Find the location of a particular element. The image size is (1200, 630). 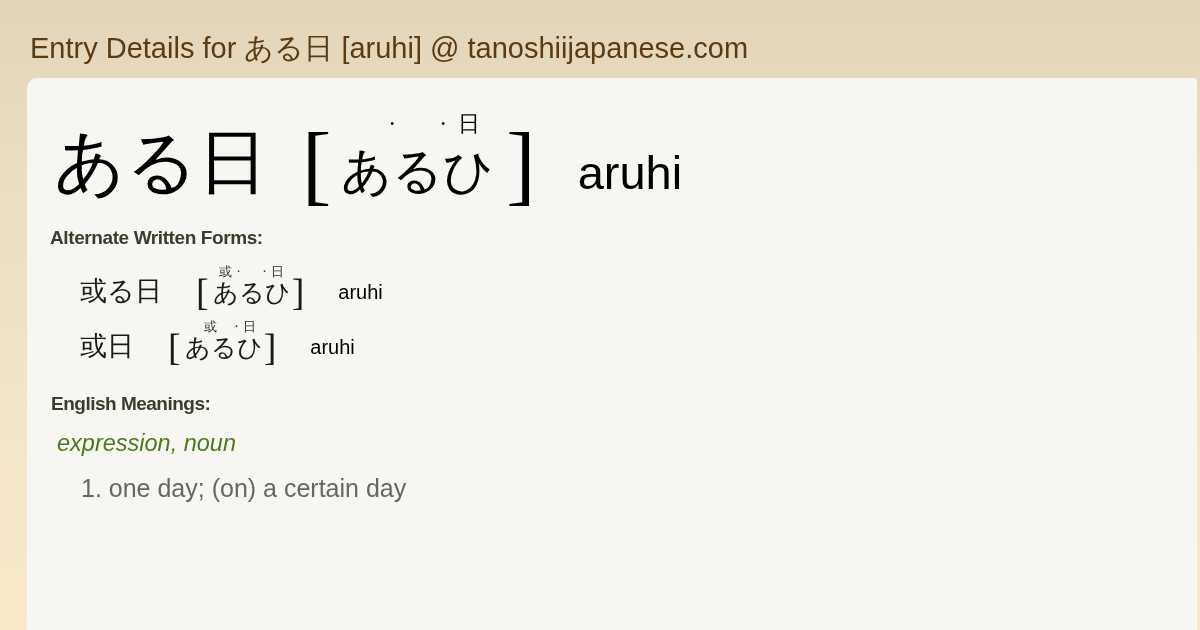

headword: 或日 is located at coordinates (107, 345).